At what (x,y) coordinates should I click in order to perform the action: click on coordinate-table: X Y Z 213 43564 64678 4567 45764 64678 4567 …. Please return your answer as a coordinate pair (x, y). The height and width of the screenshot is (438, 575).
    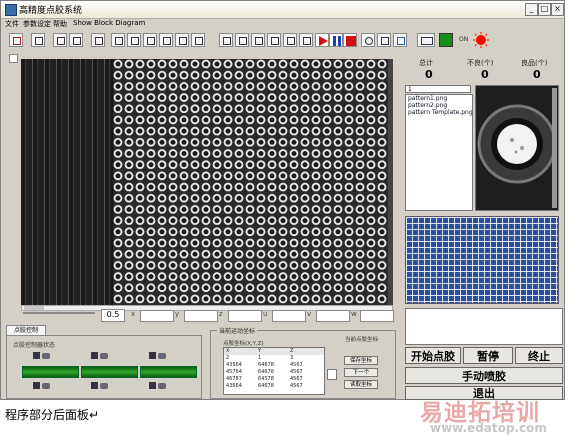
    Looking at the image, I should click on (274, 371).